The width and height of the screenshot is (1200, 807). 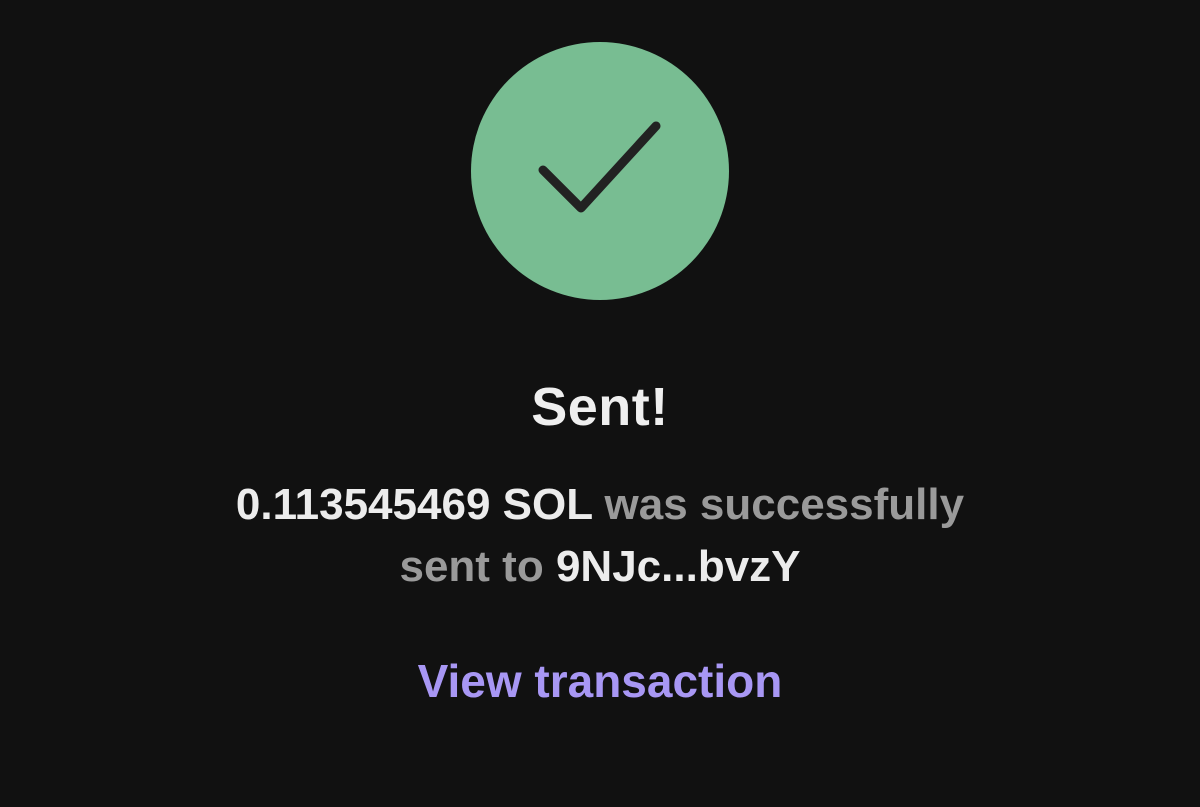 I want to click on checkmark-icon, so click(x=599, y=167).